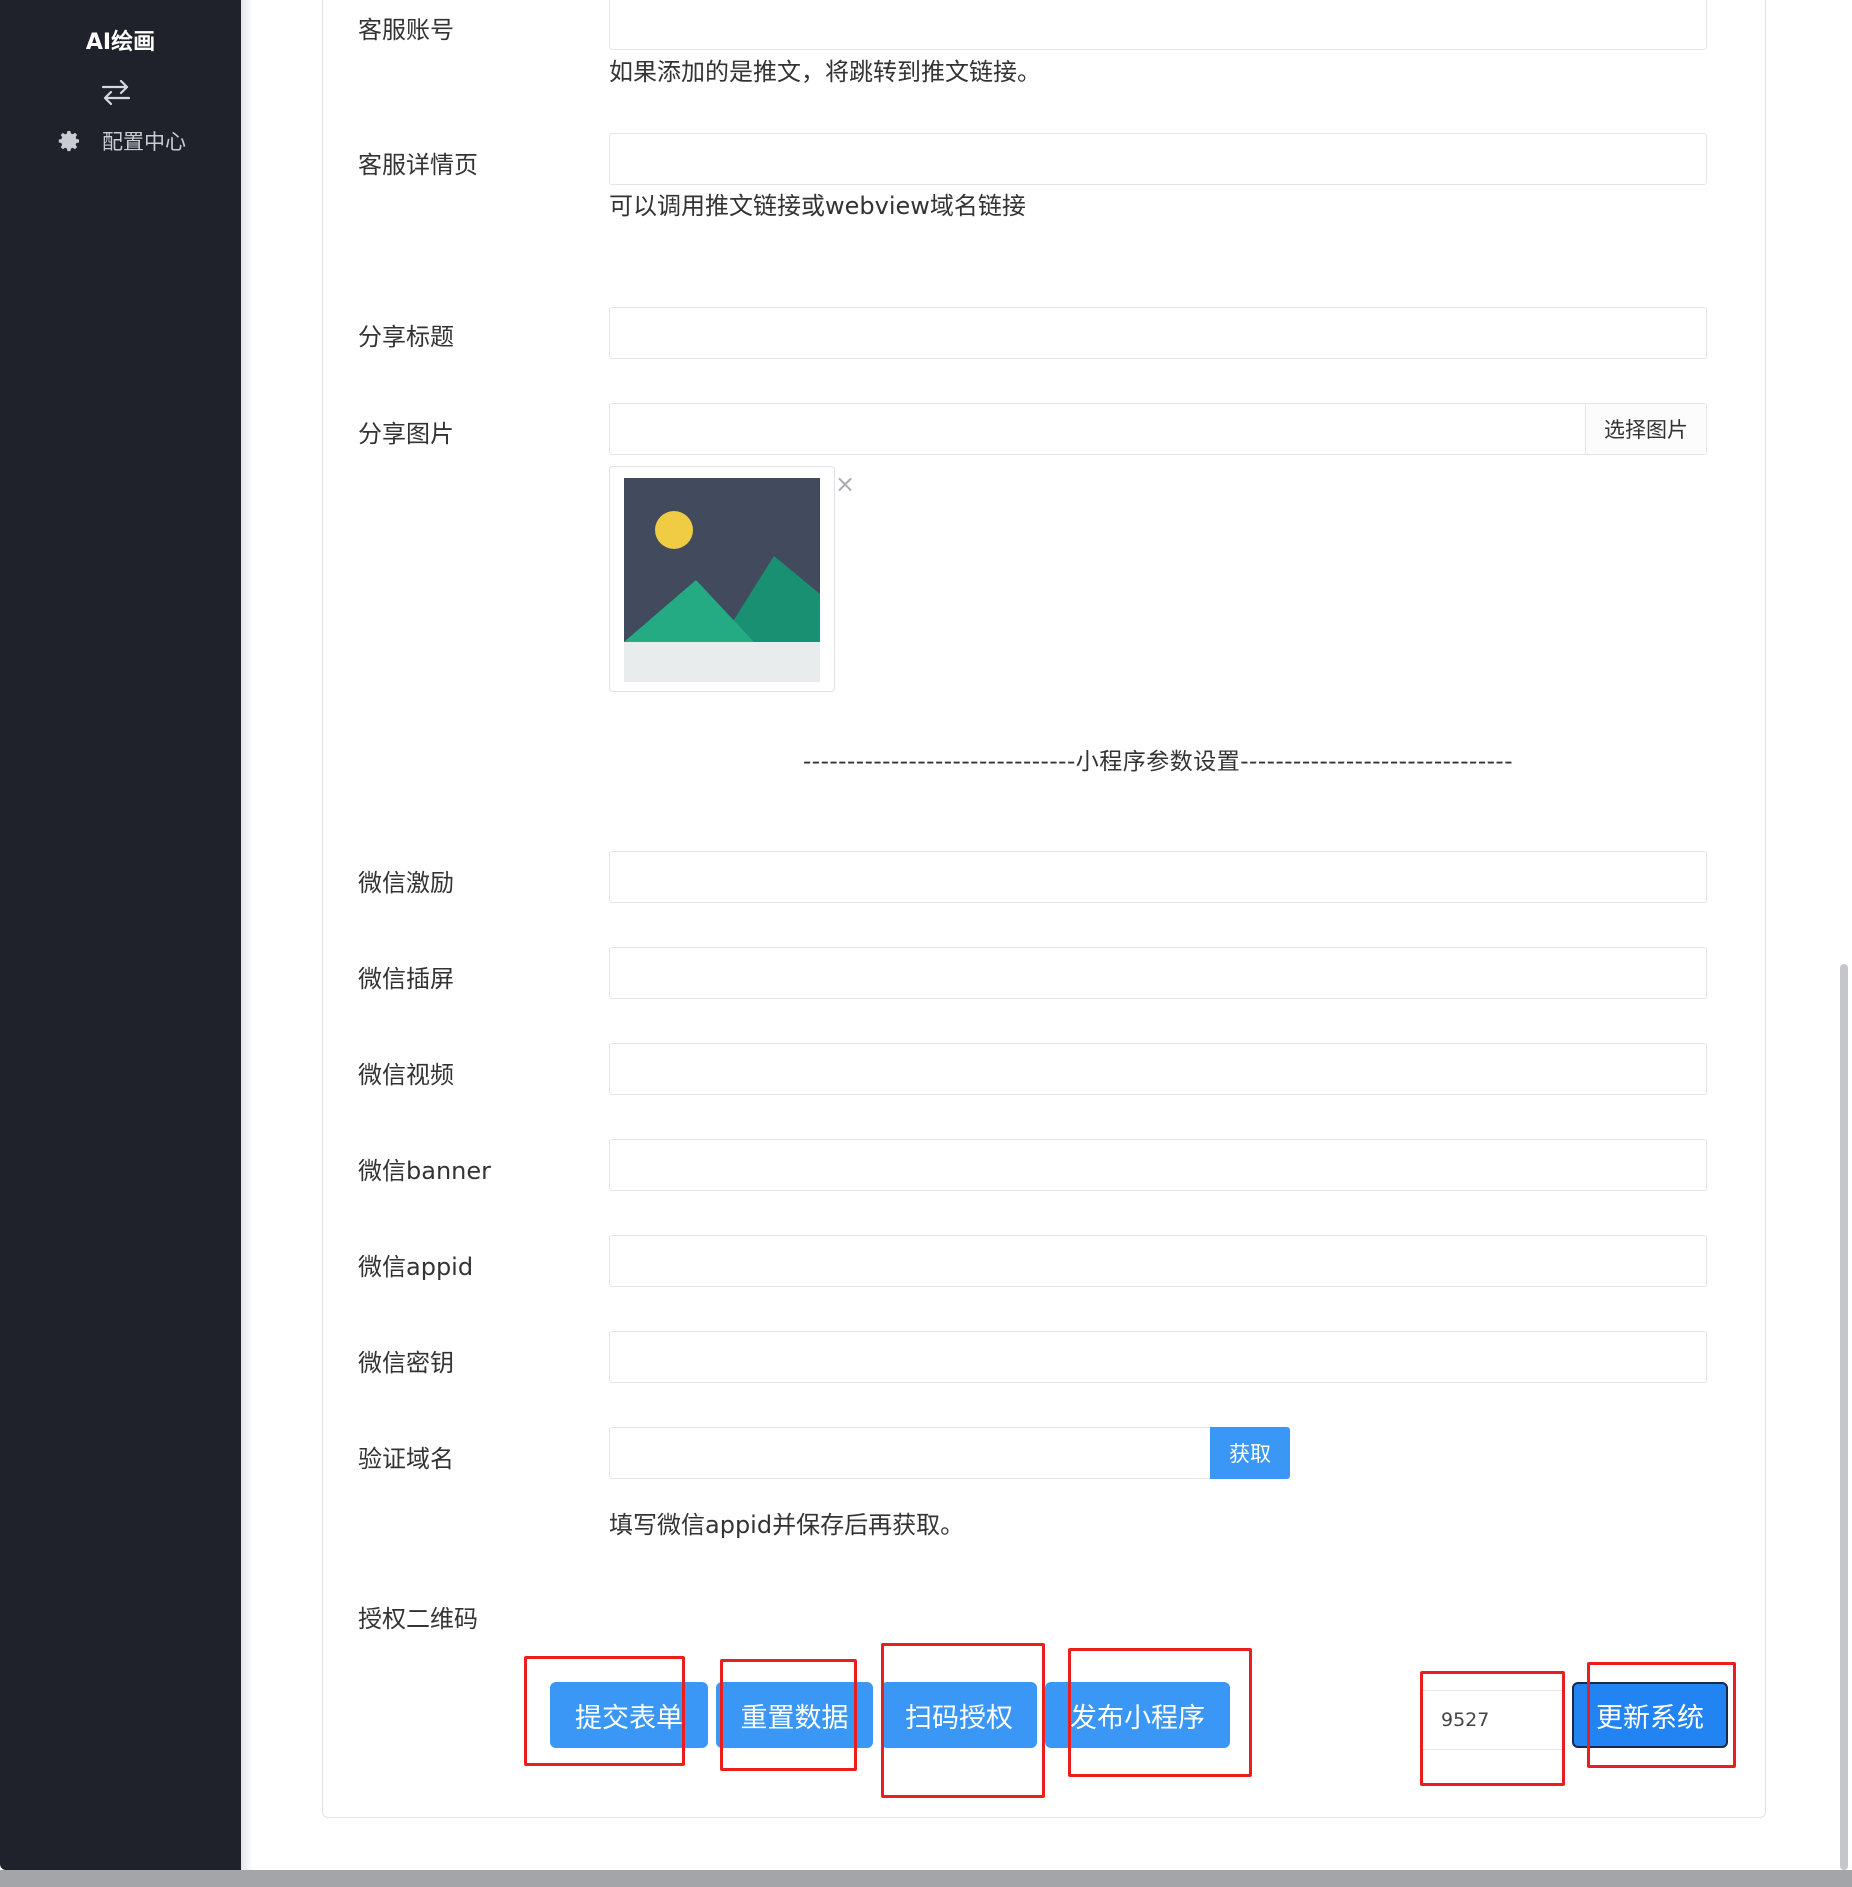  What do you see at coordinates (418, 165) in the screenshot?
I see `service-detail-label: 客服详情页` at bounding box center [418, 165].